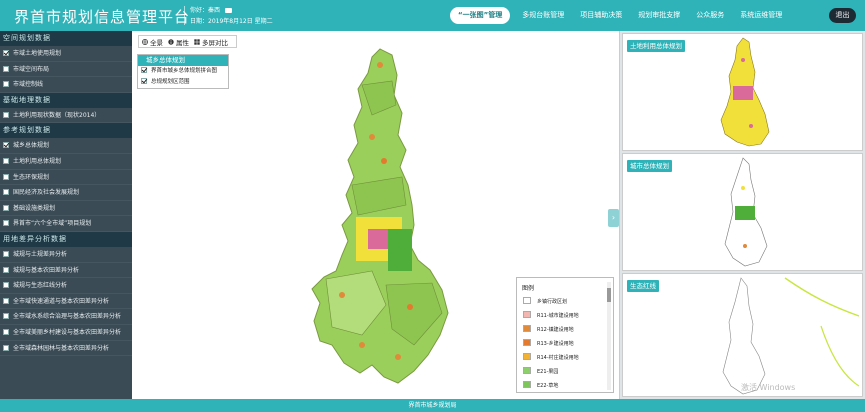  What do you see at coordinates (656, 46) in the screenshot?
I see `panel-title: 土地利用总体规划` at bounding box center [656, 46].